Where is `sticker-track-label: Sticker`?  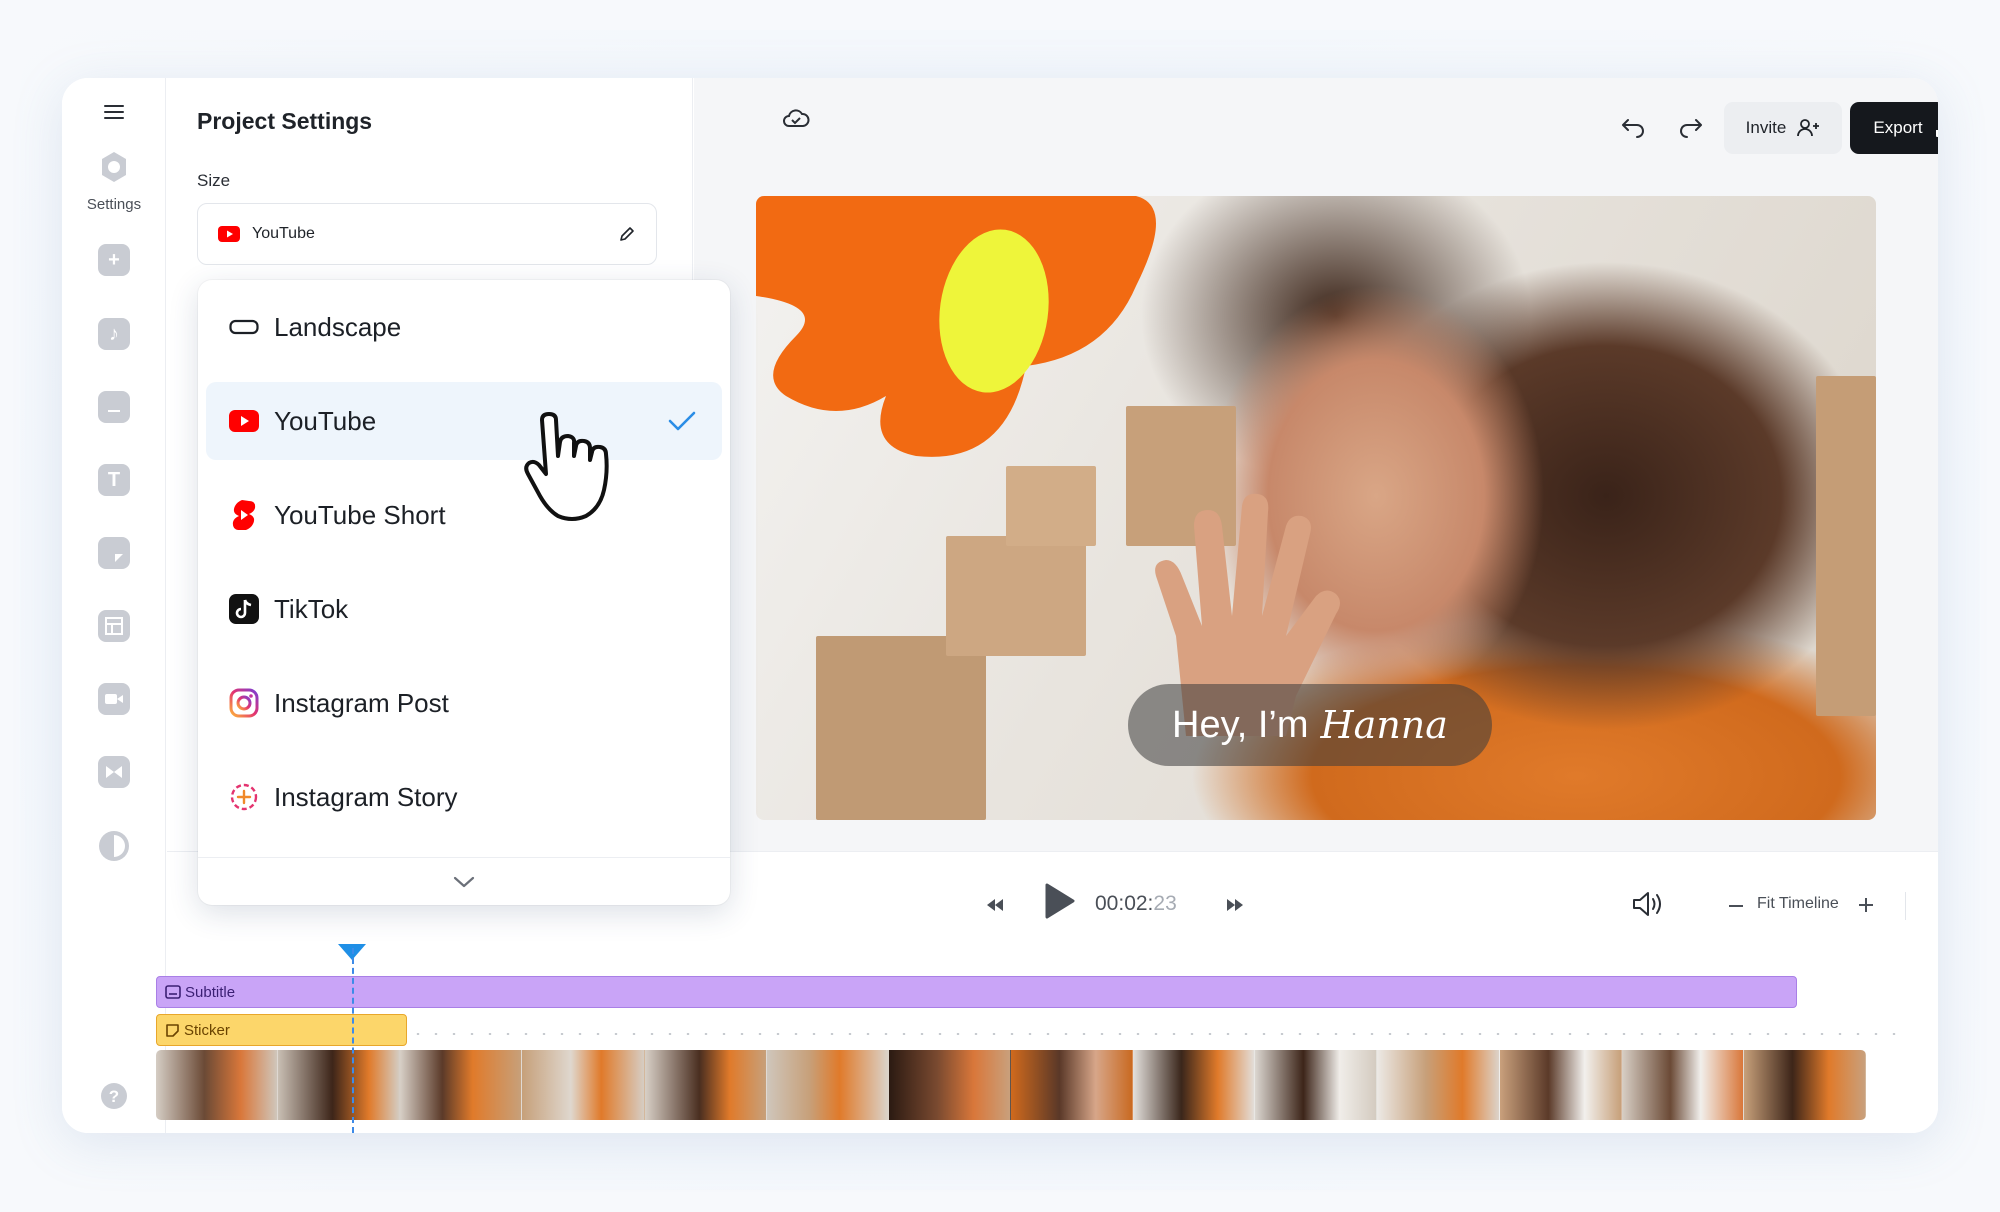
sticker-track-label: Sticker is located at coordinates (207, 1030).